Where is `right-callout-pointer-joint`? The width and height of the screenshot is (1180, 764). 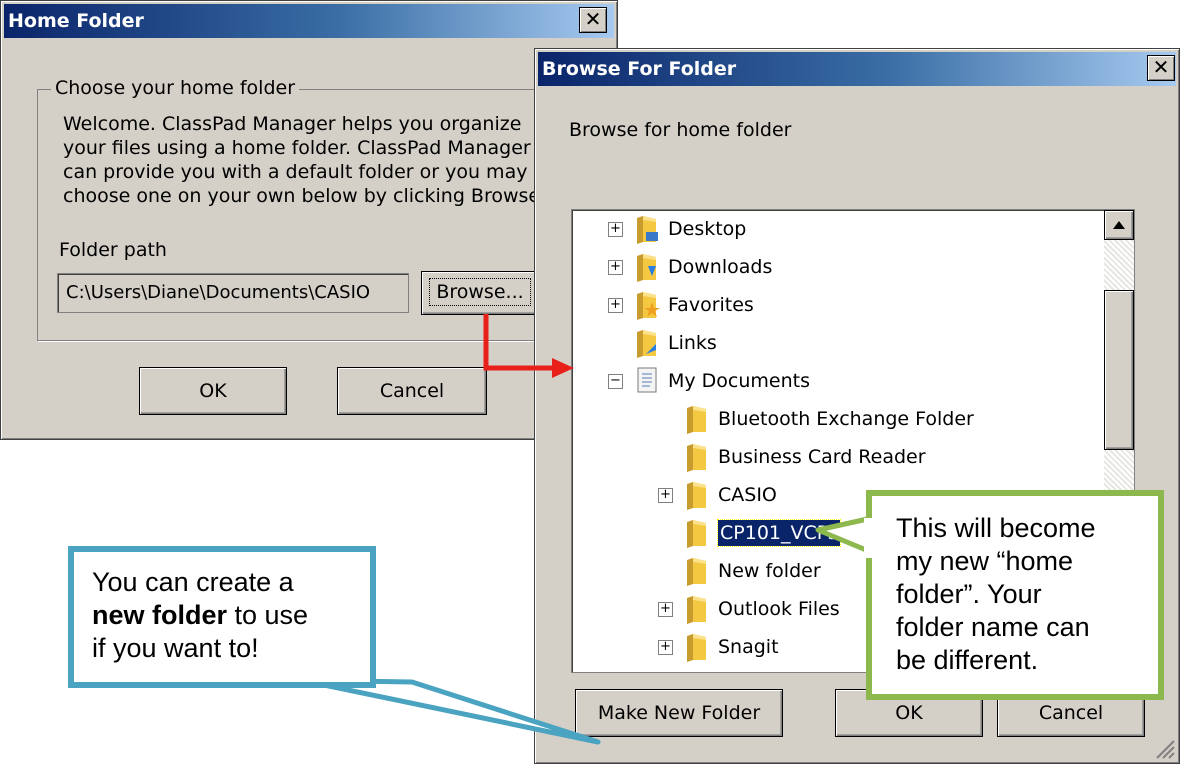
right-callout-pointer-joint is located at coordinates (869, 538).